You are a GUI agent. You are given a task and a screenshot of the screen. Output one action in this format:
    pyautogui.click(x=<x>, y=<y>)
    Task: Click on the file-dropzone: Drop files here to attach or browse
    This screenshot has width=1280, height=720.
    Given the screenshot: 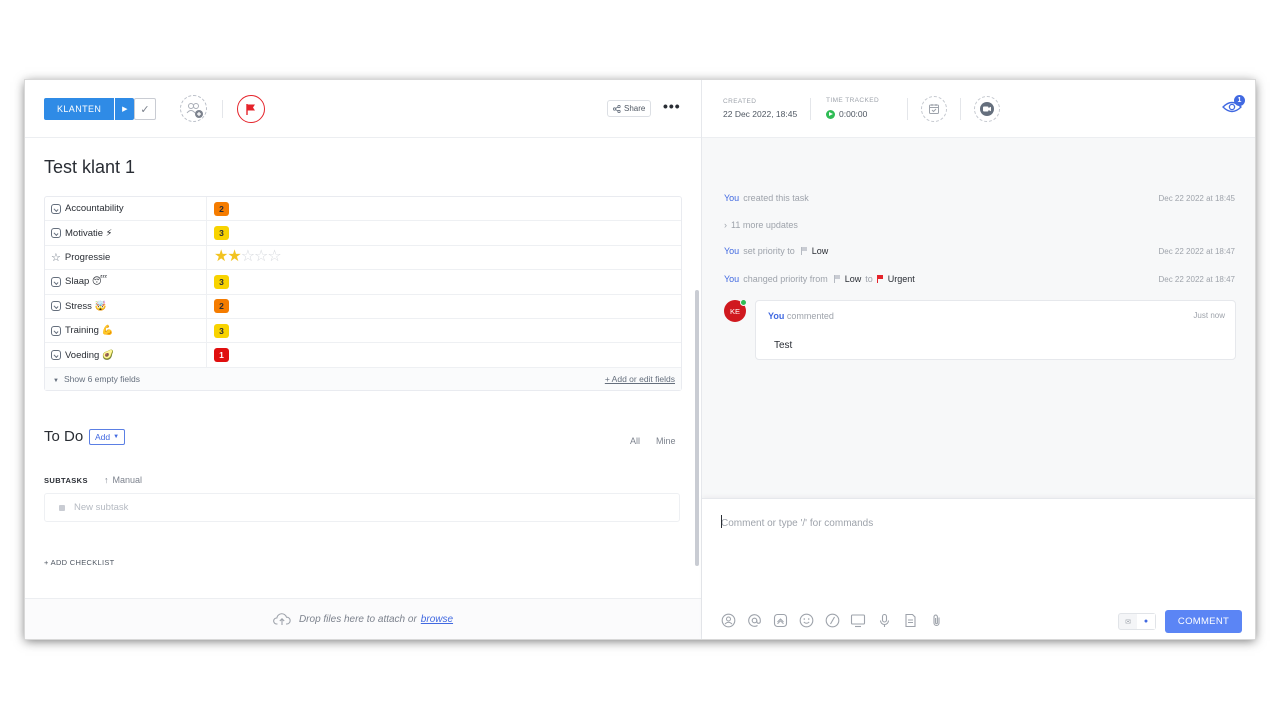 What is the action you would take?
    pyautogui.click(x=363, y=618)
    